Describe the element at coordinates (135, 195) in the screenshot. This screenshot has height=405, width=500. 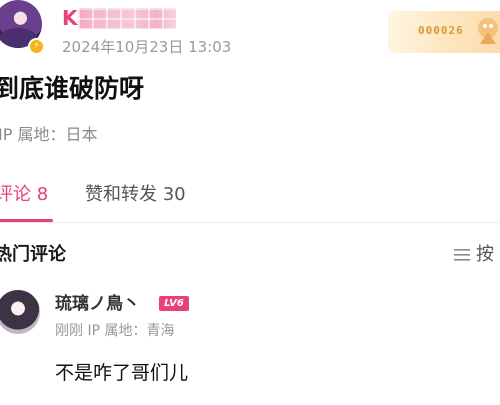
I see `tab-likes-reposts: 赞和转发 30` at that location.